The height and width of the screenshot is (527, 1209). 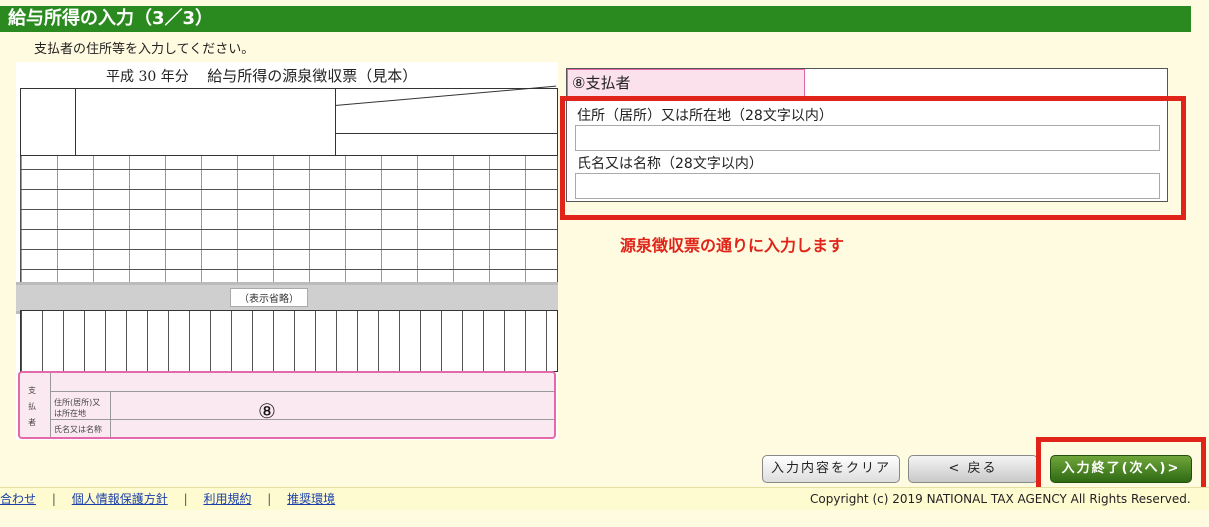 I want to click on sample-form-title: 給与所得の源泉徴収票（見本）, so click(x=312, y=76).